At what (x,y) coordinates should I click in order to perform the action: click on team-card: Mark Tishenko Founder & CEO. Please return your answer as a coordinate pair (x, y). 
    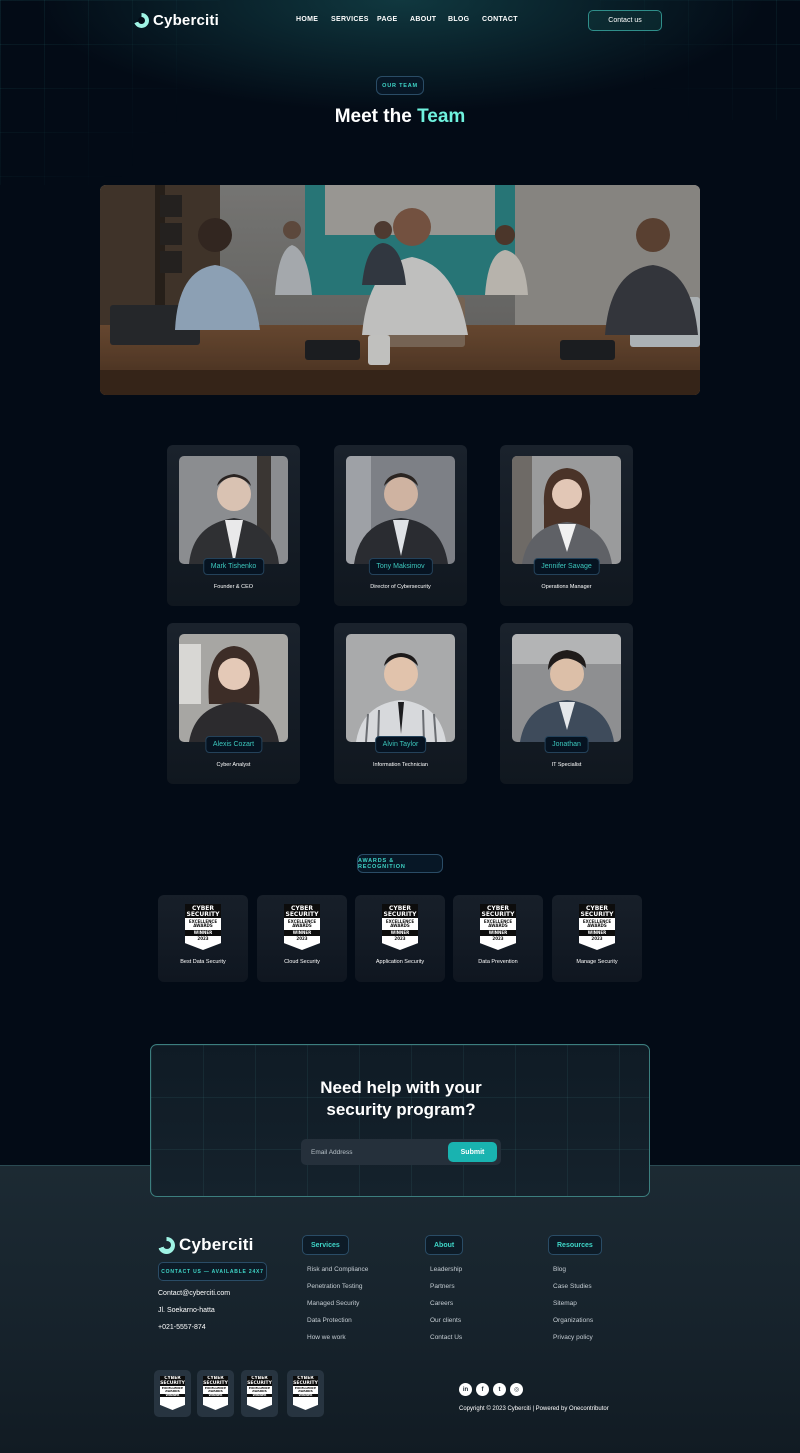
    Looking at the image, I should click on (233, 525).